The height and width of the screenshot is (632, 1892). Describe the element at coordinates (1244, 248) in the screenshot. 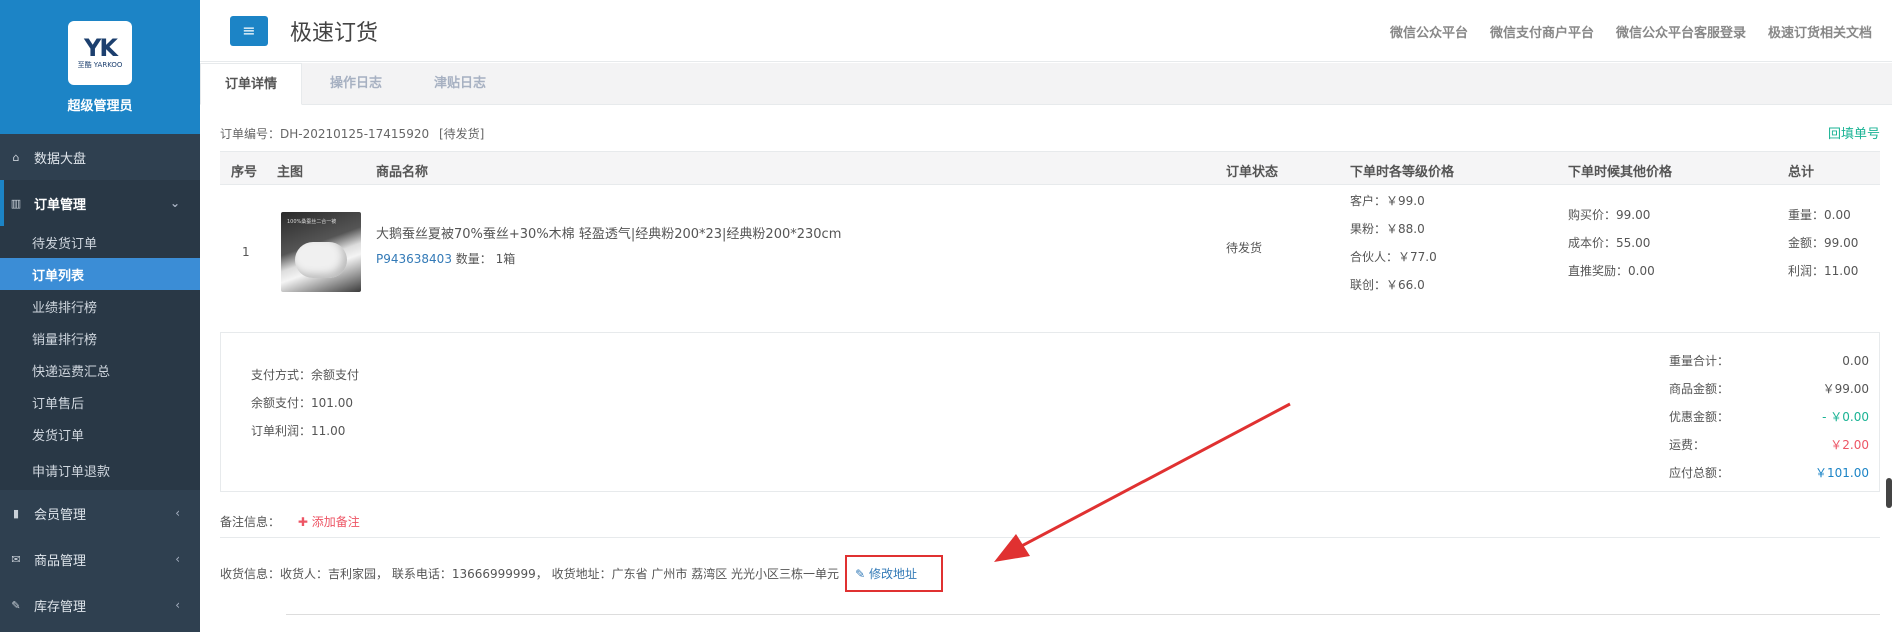

I see `order-status: 待发货` at that location.